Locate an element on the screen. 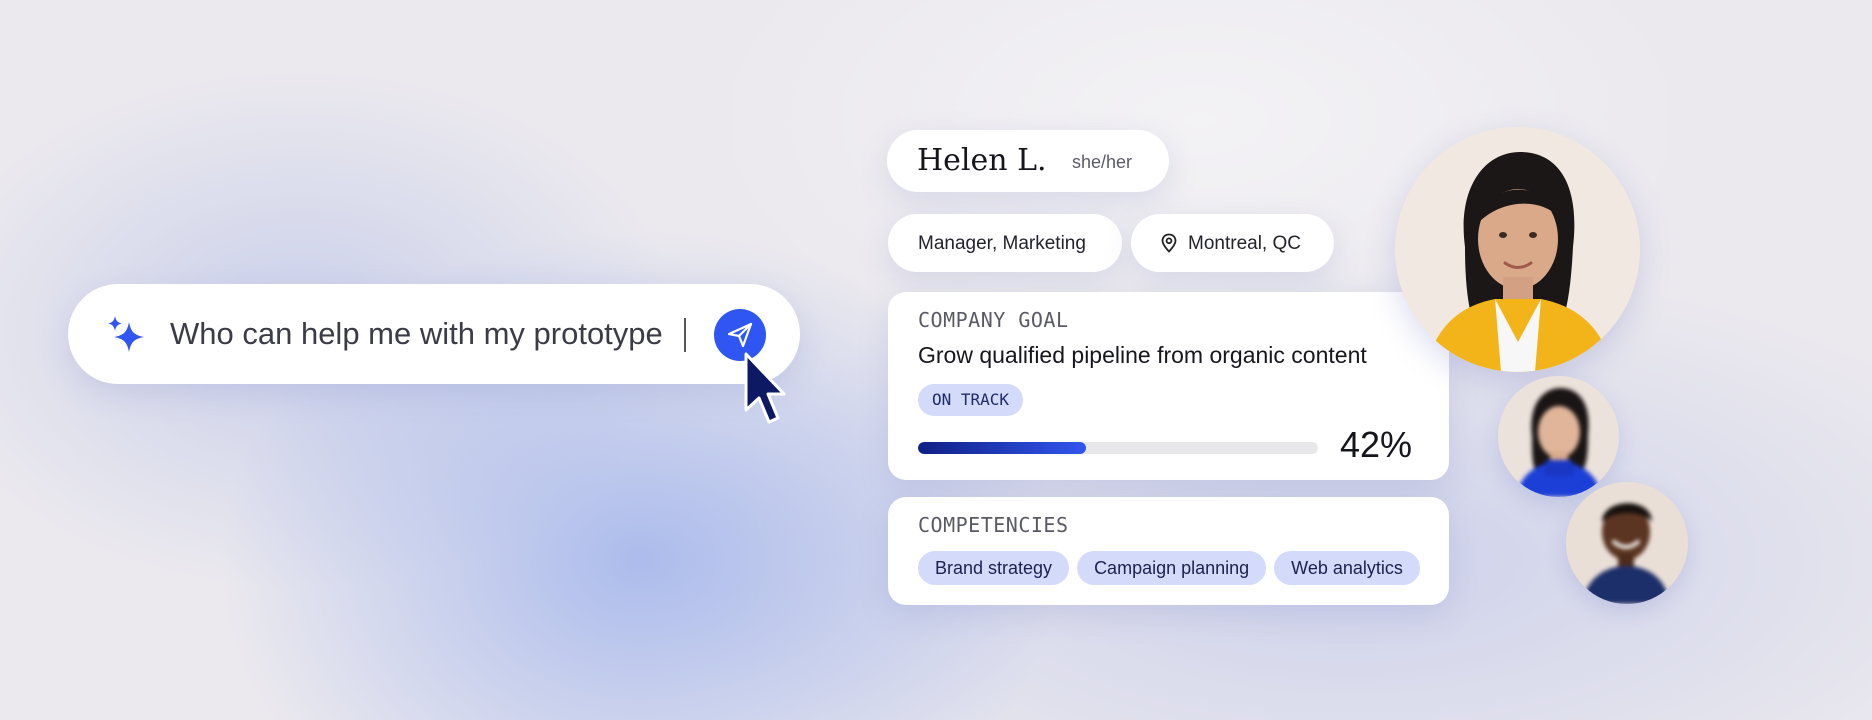 The image size is (1872, 720). map-pin-icon is located at coordinates (1169, 243).